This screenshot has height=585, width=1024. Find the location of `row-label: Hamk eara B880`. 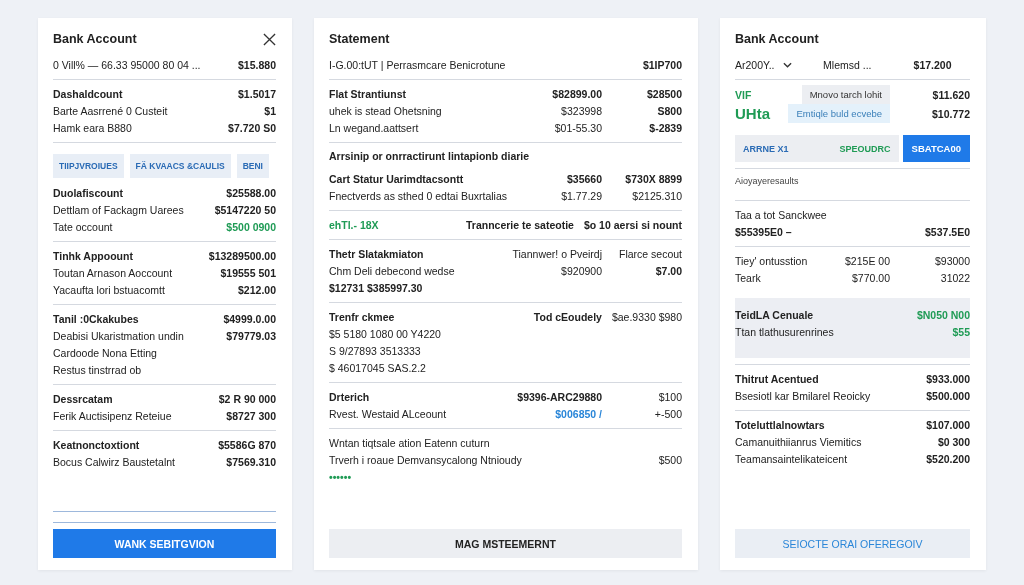

row-label: Hamk eara B880 is located at coordinates (93, 127).